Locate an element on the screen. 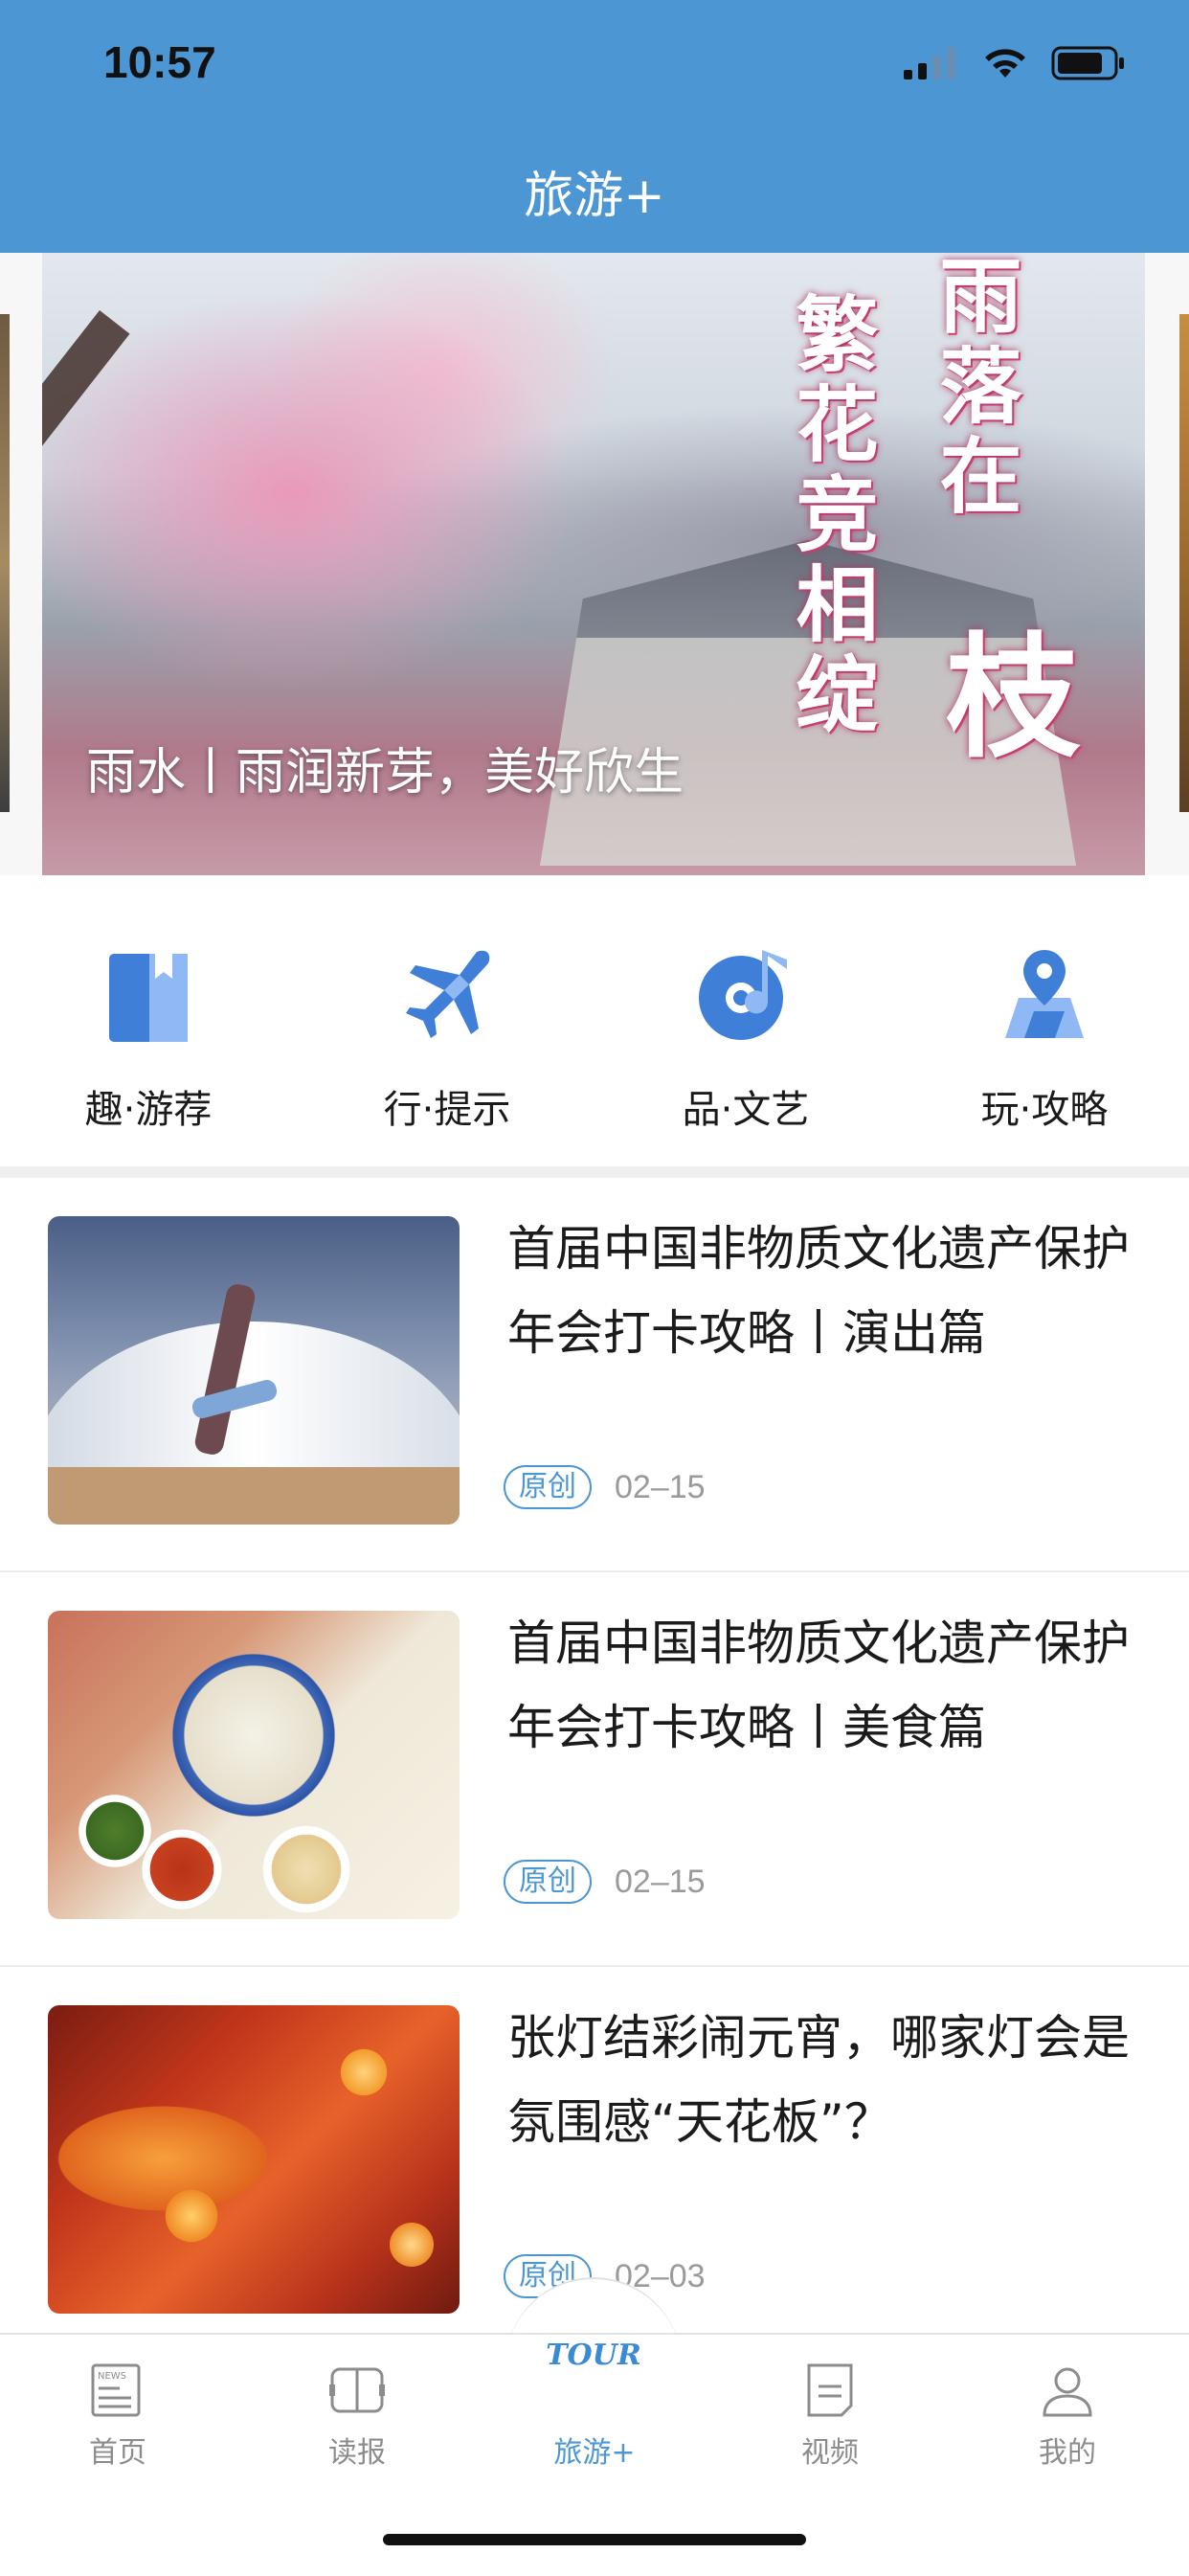 The image size is (1189, 2576). quick-menu-item-tips: 行·提示 is located at coordinates (447, 1038).